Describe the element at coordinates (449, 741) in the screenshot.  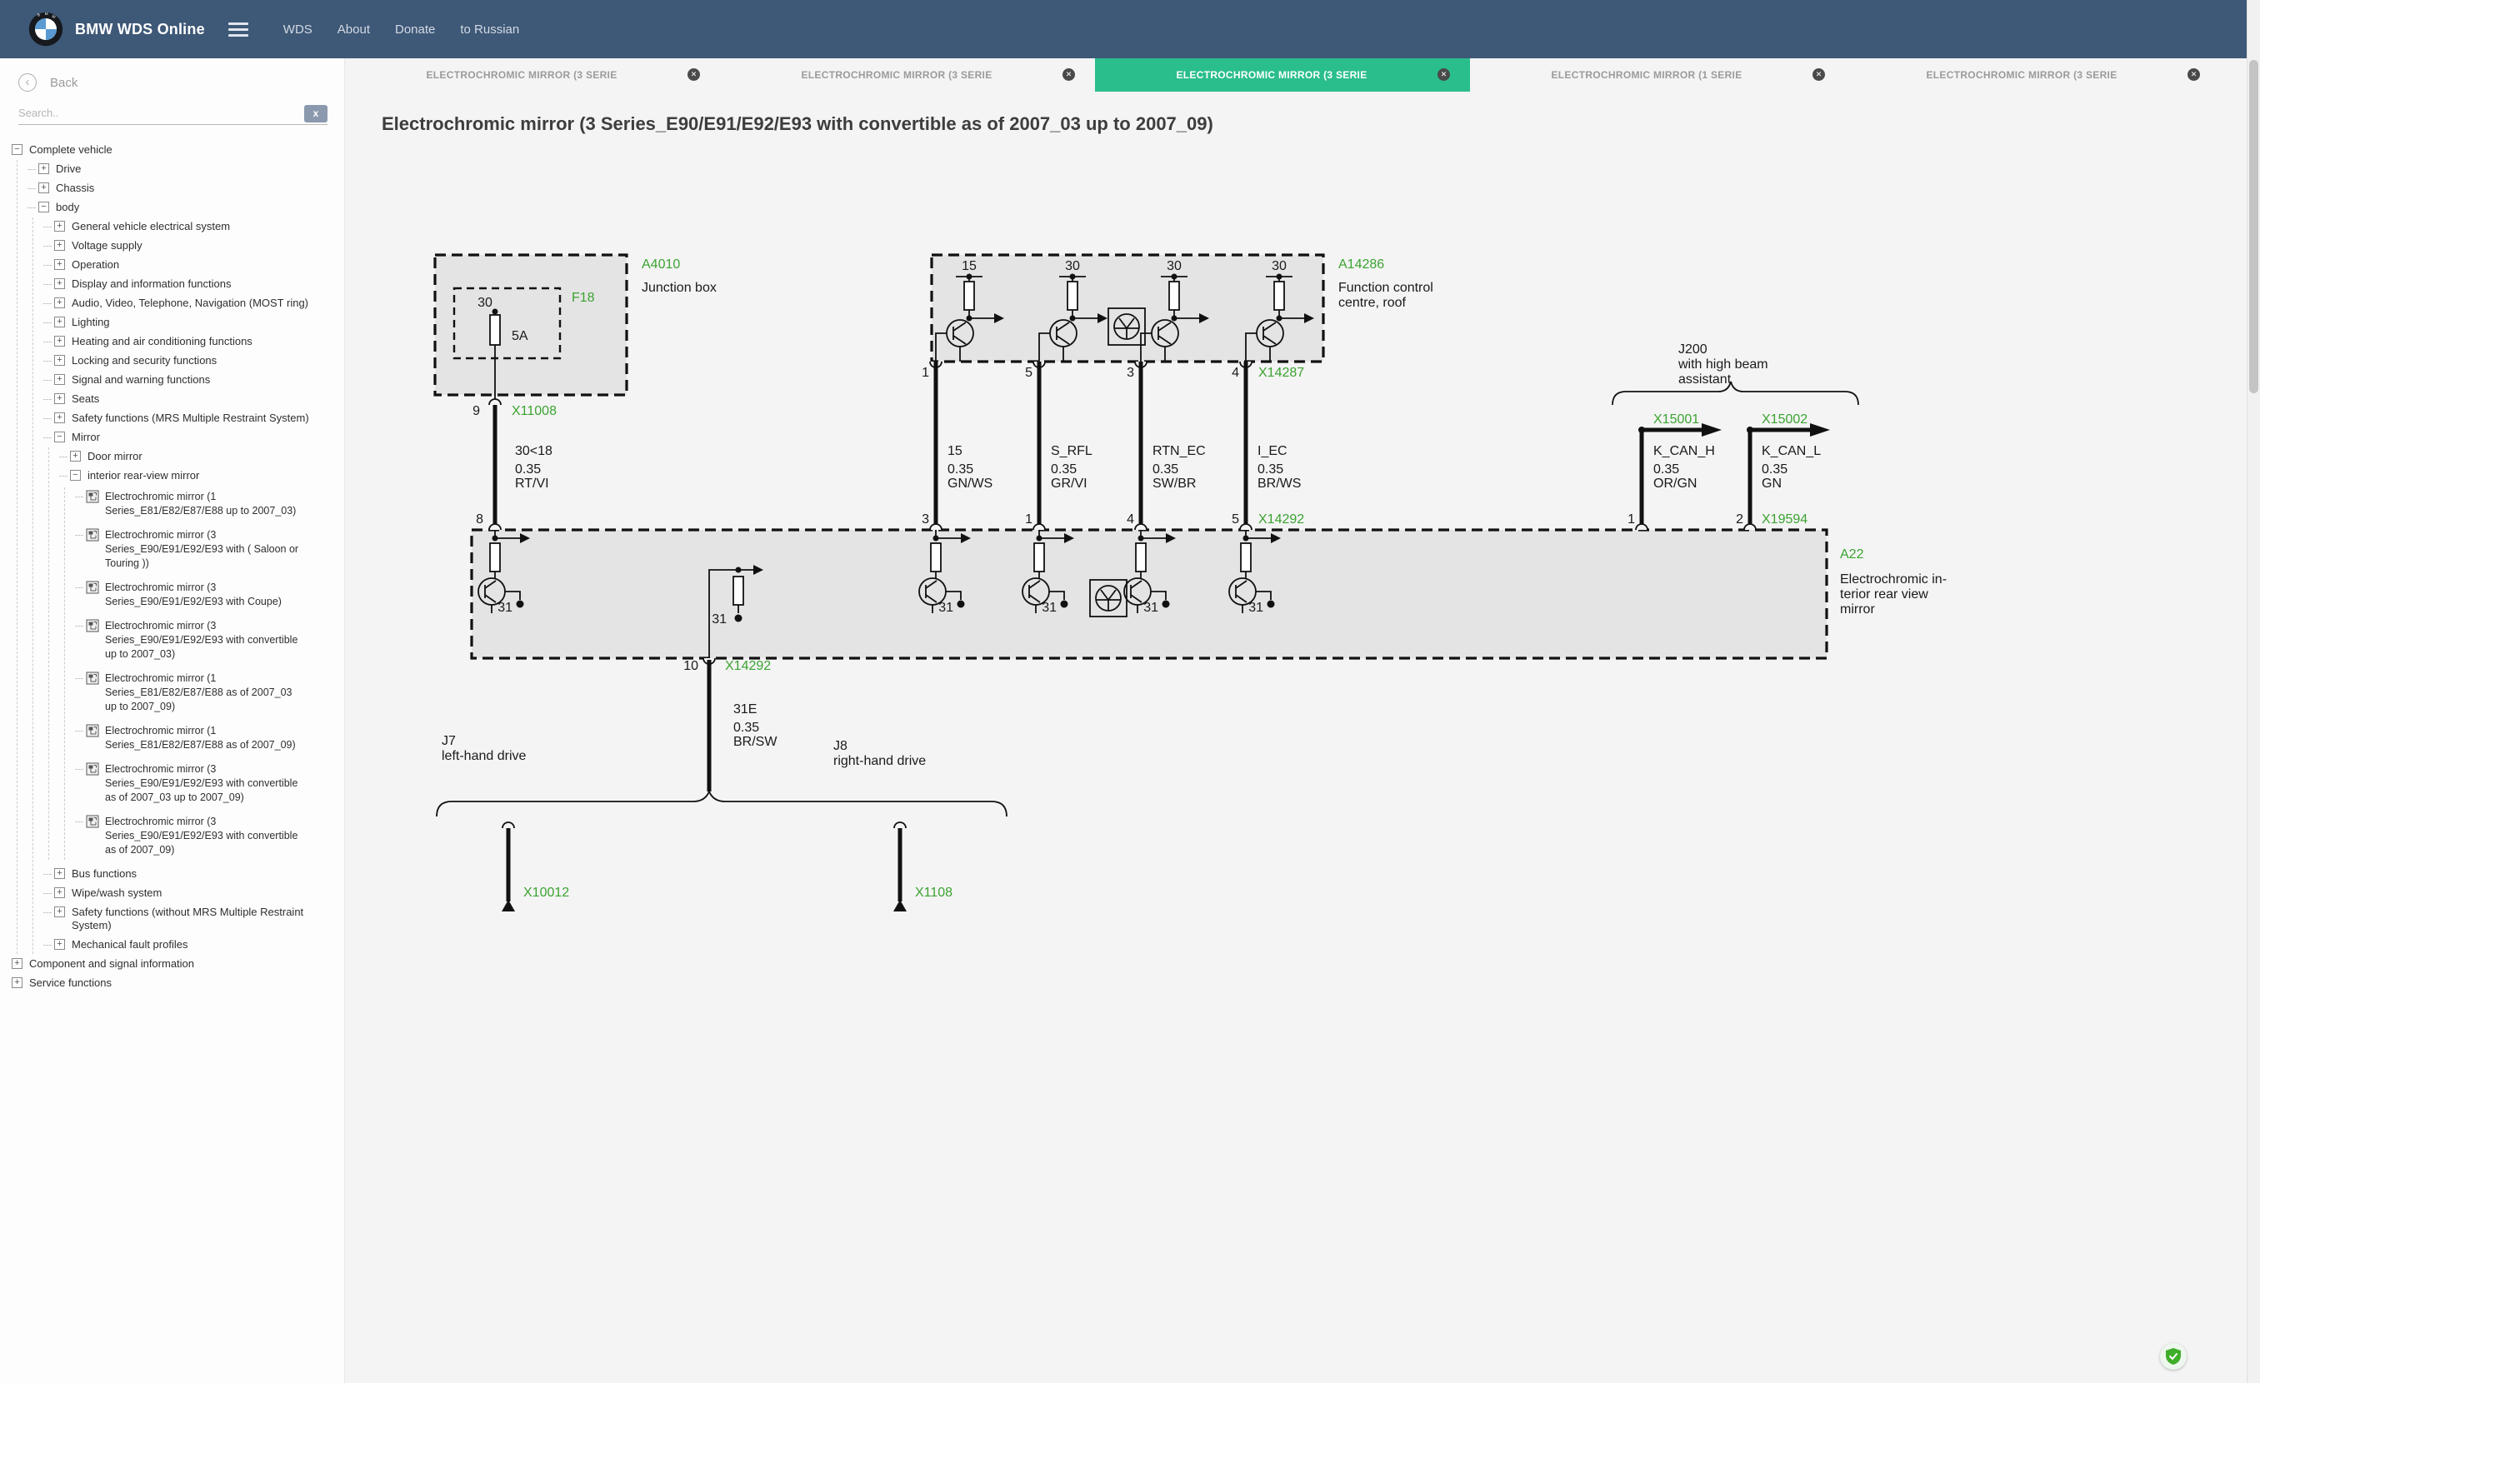
I see `label-j7: J7` at that location.